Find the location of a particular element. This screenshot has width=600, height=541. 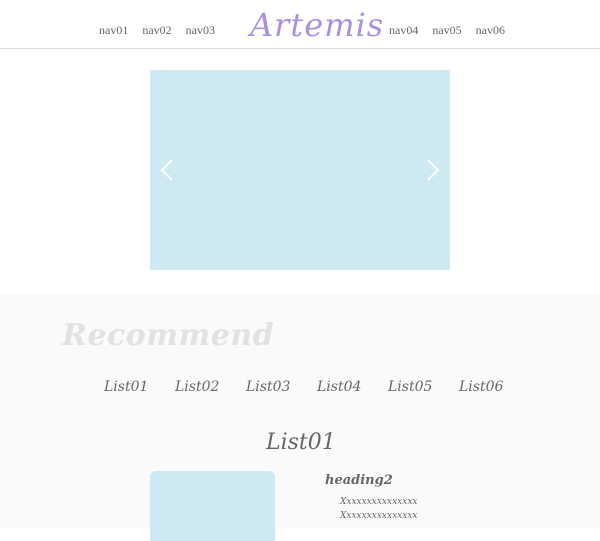

nav-item-03: nav03 is located at coordinates (200, 30).